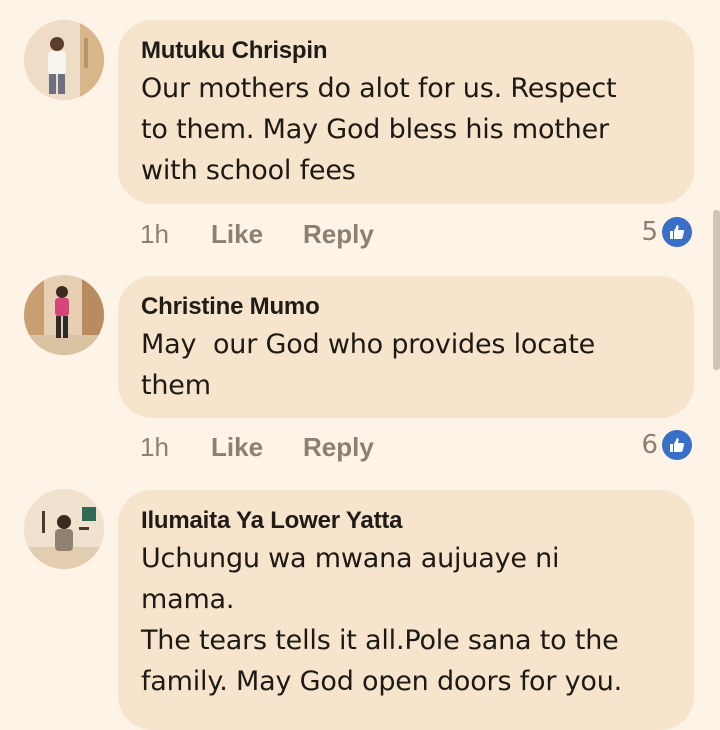 This screenshot has width=720, height=730. Describe the element at coordinates (368, 365) in the screenshot. I see `comment-text: May our God who provides locate them` at that location.